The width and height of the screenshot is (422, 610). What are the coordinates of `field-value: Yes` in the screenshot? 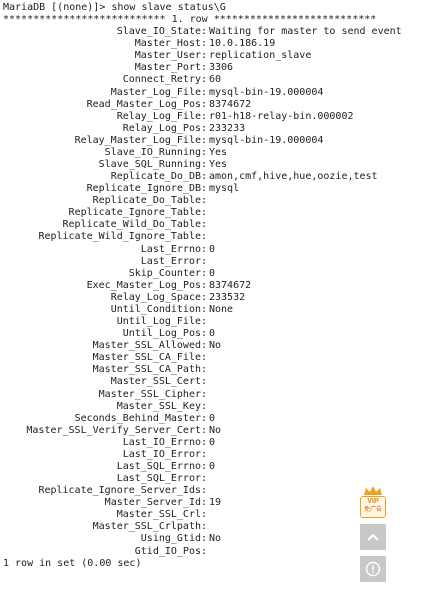 It's located at (218, 165).